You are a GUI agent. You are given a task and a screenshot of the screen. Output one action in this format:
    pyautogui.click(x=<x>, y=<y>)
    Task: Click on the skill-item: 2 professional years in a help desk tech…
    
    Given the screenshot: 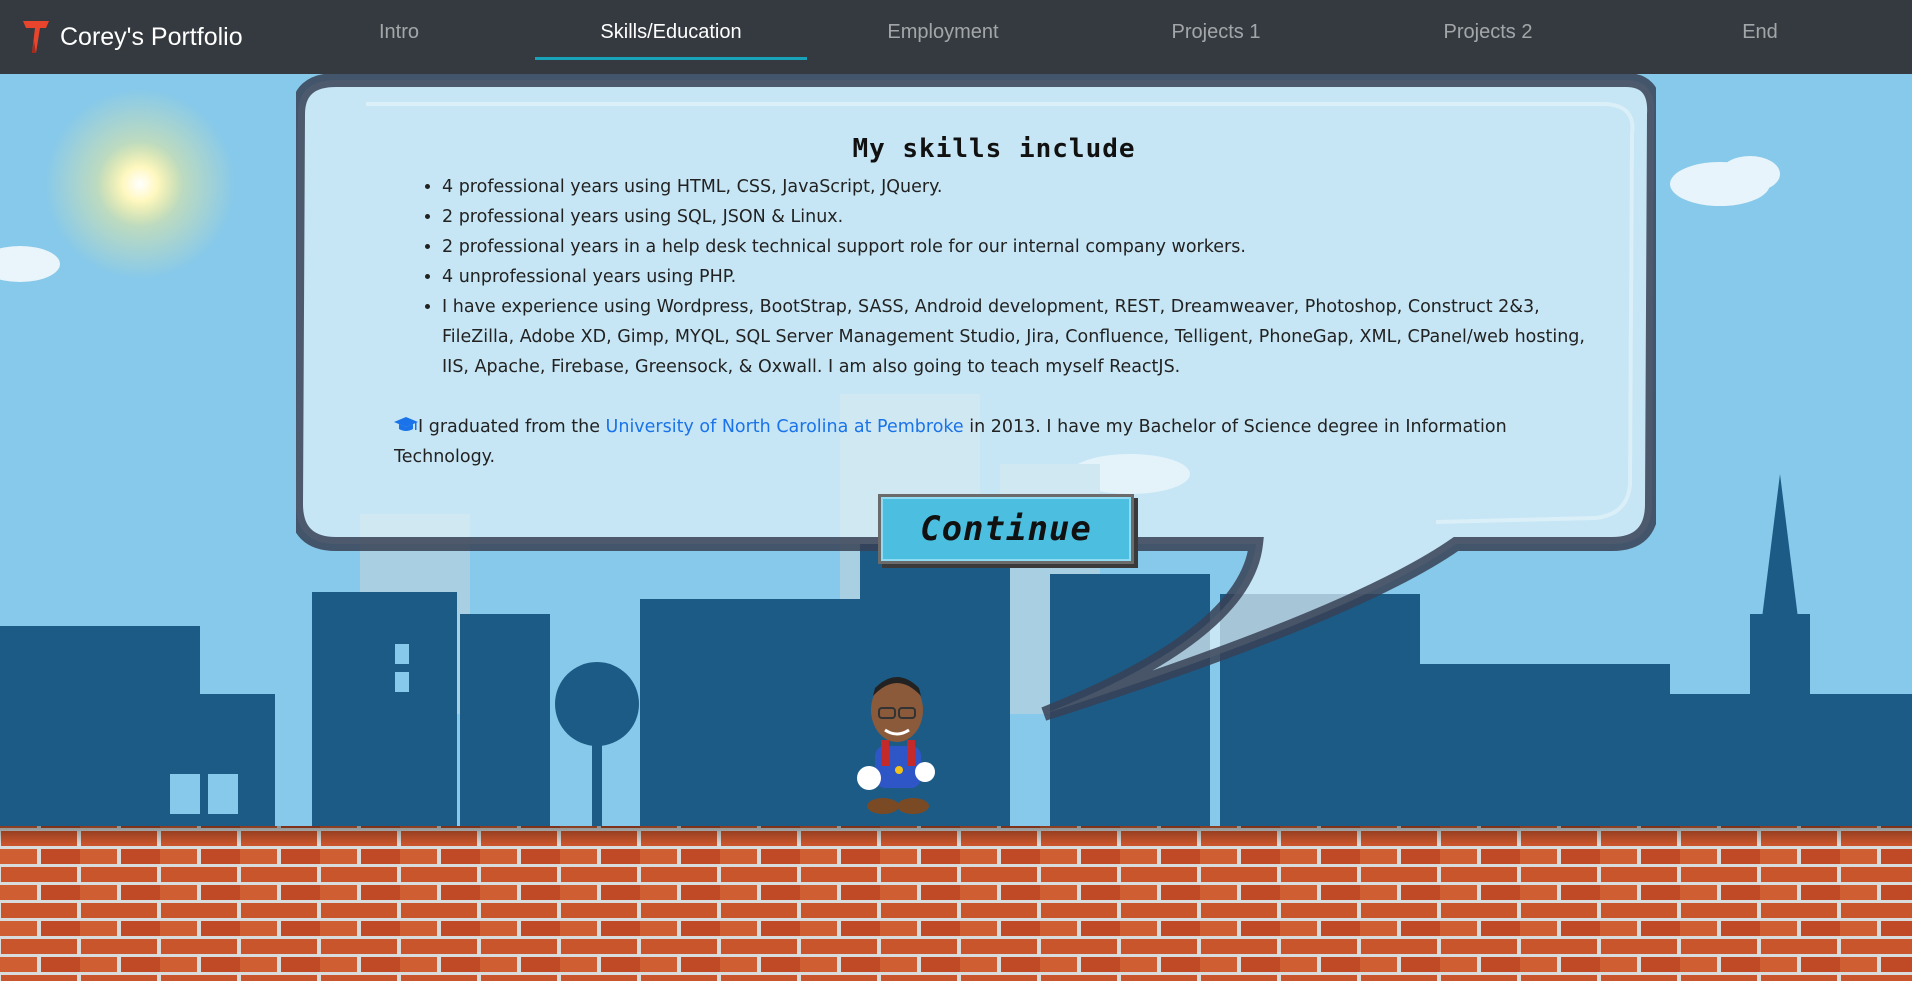 What is the action you would take?
    pyautogui.click(x=1018, y=247)
    